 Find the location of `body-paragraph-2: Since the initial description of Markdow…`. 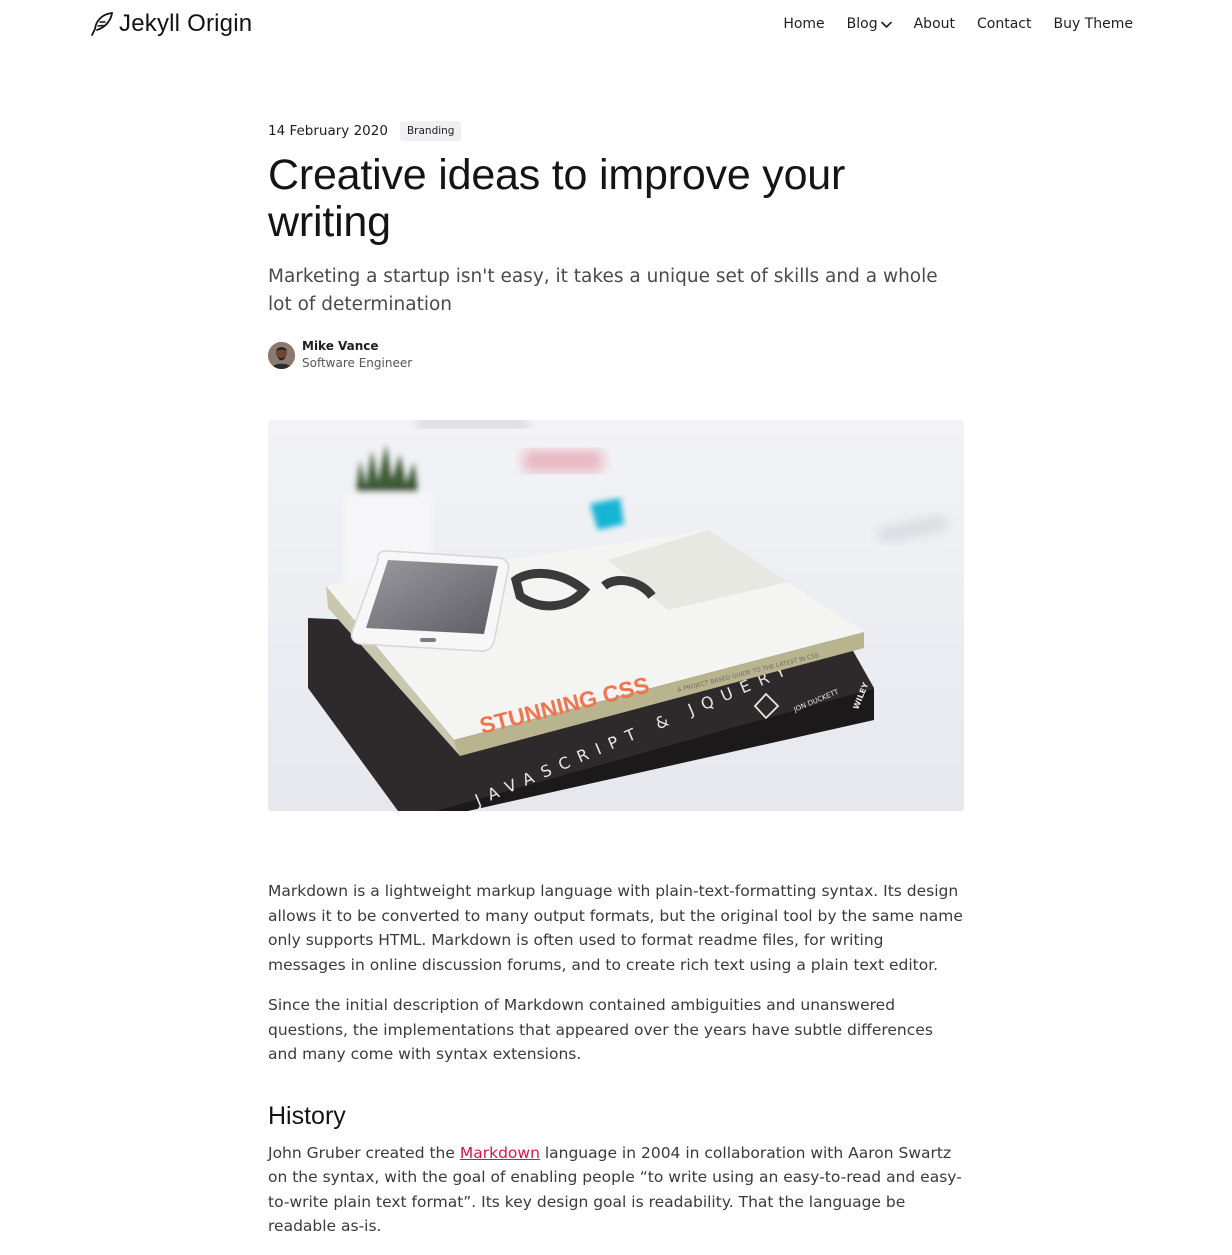

body-paragraph-2: Since the initial description of Markdow… is located at coordinates (600, 1029).